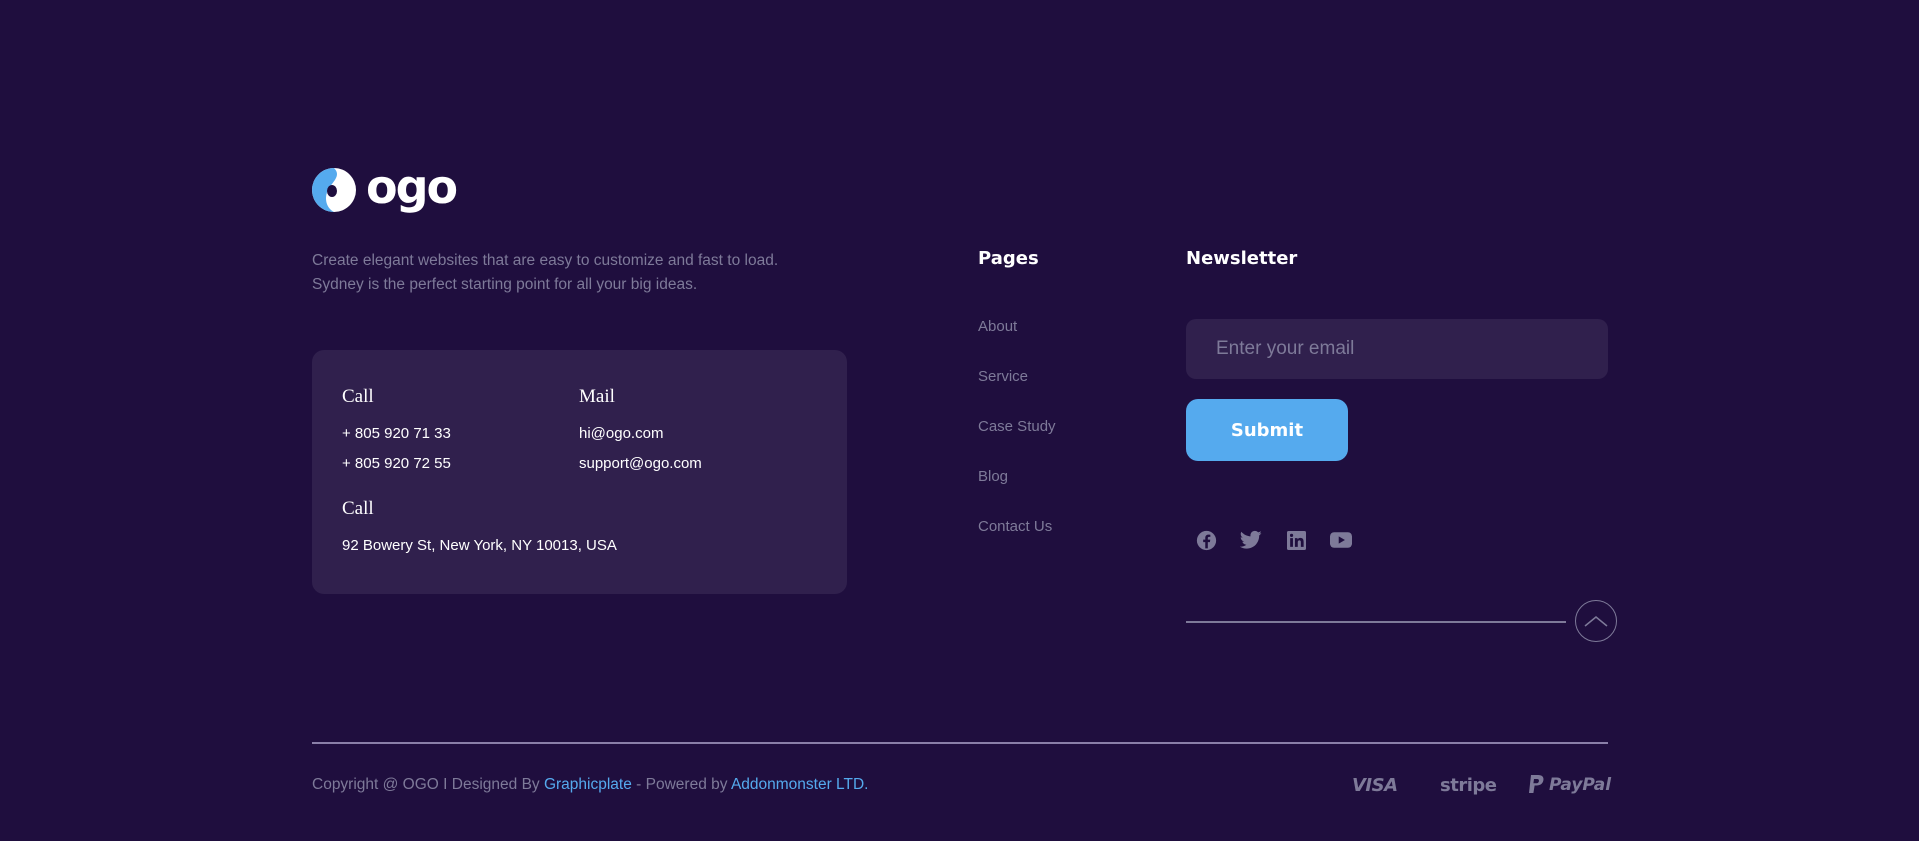 The image size is (1919, 841). I want to click on logo-text: ogo, so click(412, 187).